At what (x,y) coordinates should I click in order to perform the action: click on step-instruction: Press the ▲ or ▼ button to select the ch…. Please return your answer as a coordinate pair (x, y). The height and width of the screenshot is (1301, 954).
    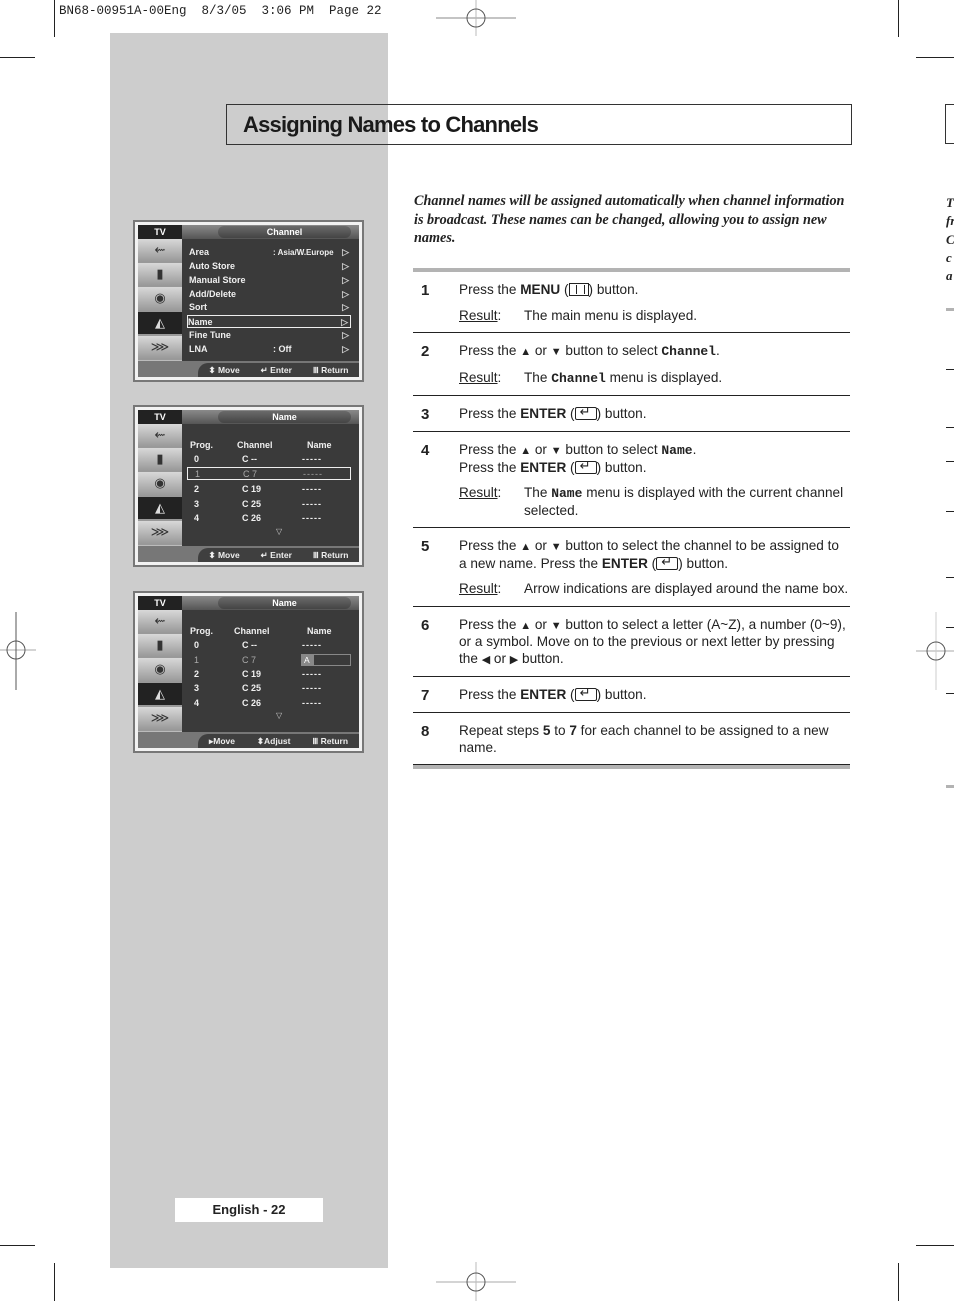
    Looking at the image, I should click on (654, 555).